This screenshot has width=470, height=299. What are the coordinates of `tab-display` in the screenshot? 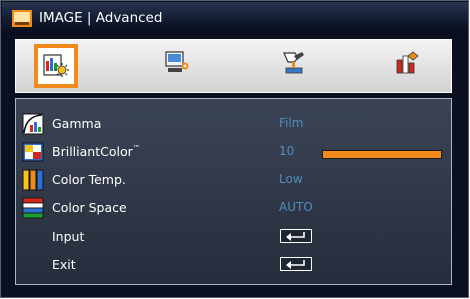 It's located at (180, 66).